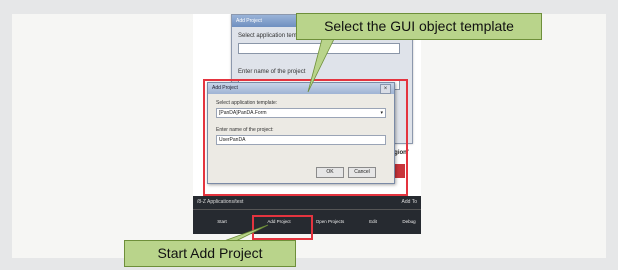 The height and width of the screenshot is (270, 618). What do you see at coordinates (279, 140) in the screenshot?
I see `callout-leaders` at bounding box center [279, 140].